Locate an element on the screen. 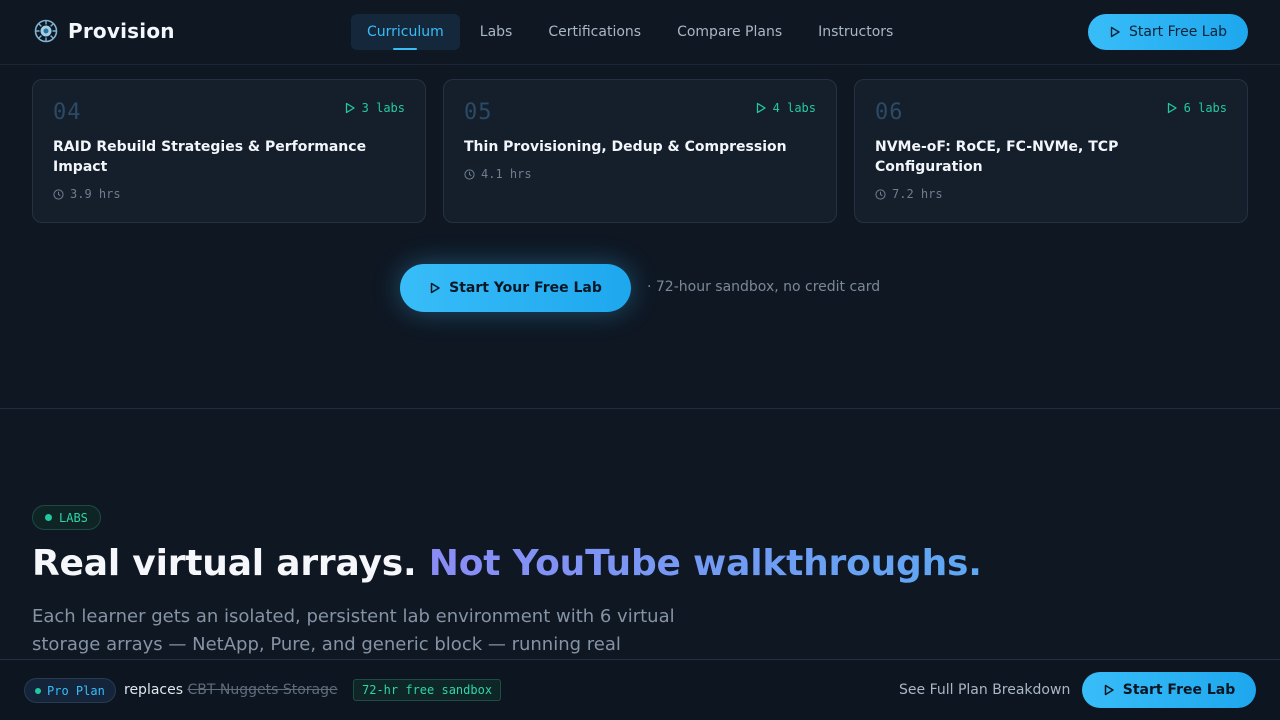 The height and width of the screenshot is (720, 1280). nav-cta-label: Start Free Lab is located at coordinates (1178, 32).